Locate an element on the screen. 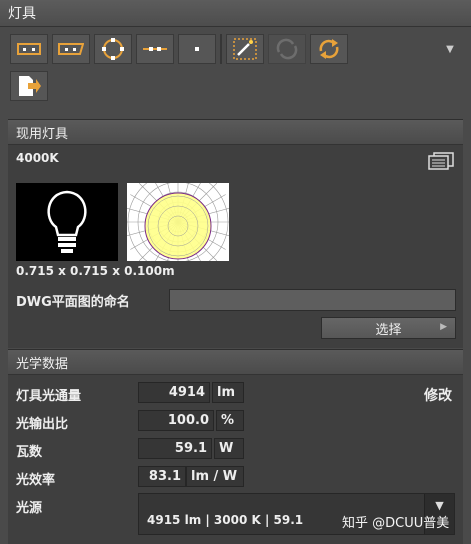  light-output-ratio-value: 100.0 is located at coordinates (176, 420).